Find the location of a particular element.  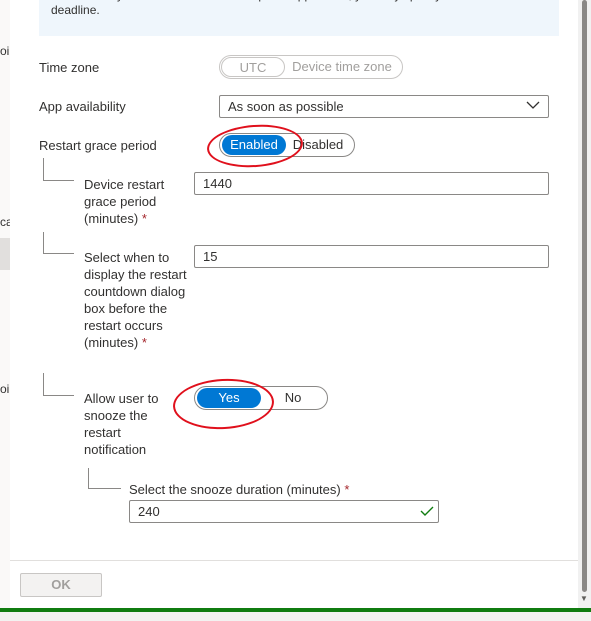

scrollbar-thumb is located at coordinates (584, 296).